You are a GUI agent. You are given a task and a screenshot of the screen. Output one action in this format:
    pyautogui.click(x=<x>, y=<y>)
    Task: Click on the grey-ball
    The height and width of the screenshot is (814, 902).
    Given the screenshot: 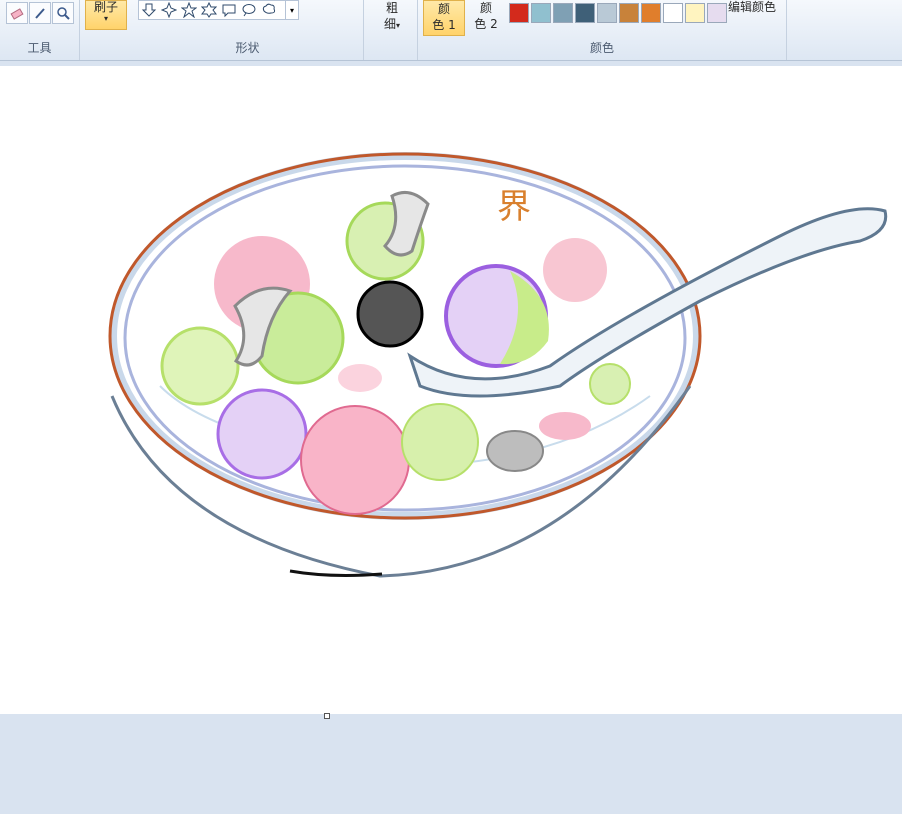 What is the action you would take?
    pyautogui.click(x=515, y=451)
    